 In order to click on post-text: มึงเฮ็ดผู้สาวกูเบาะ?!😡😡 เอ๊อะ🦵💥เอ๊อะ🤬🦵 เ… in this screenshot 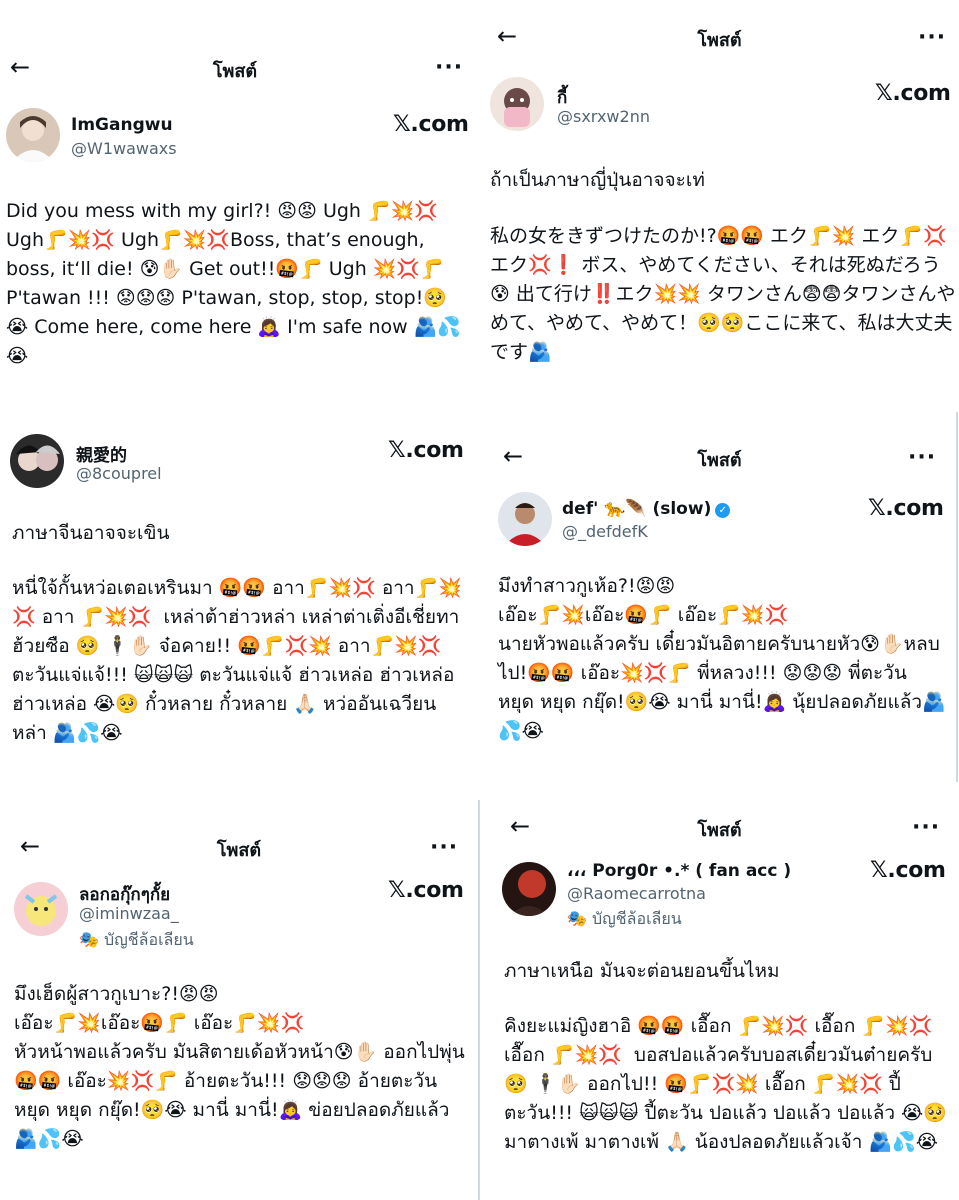, I will do `click(239, 1066)`.